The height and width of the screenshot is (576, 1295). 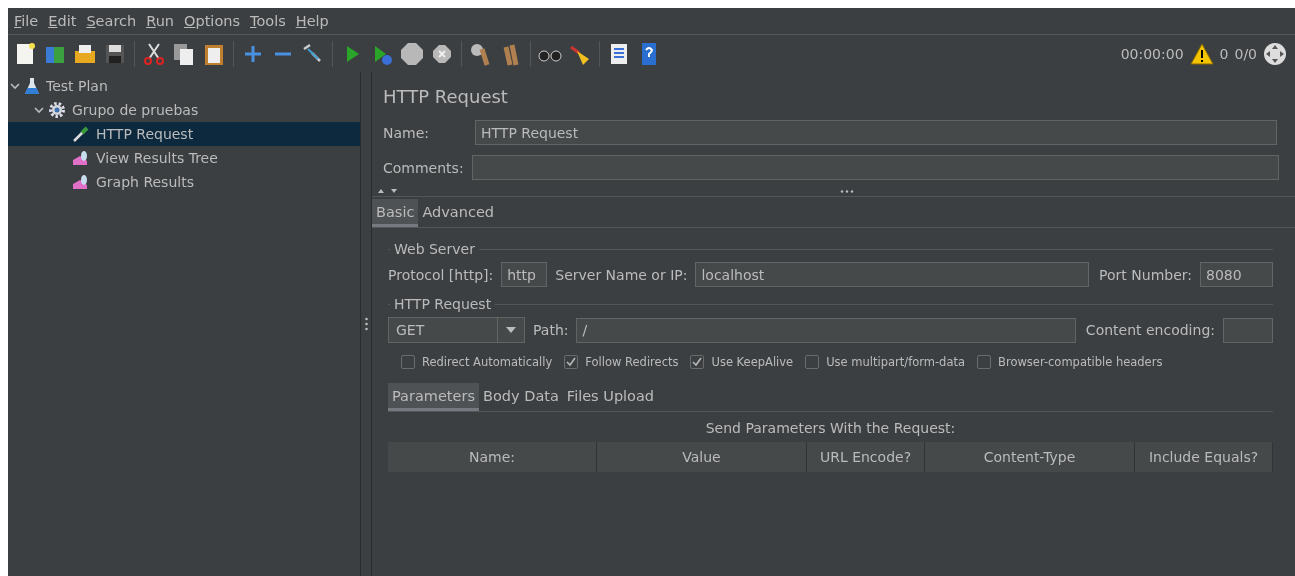 I want to click on tree-item-label: View Results Tree, so click(x=157, y=158).